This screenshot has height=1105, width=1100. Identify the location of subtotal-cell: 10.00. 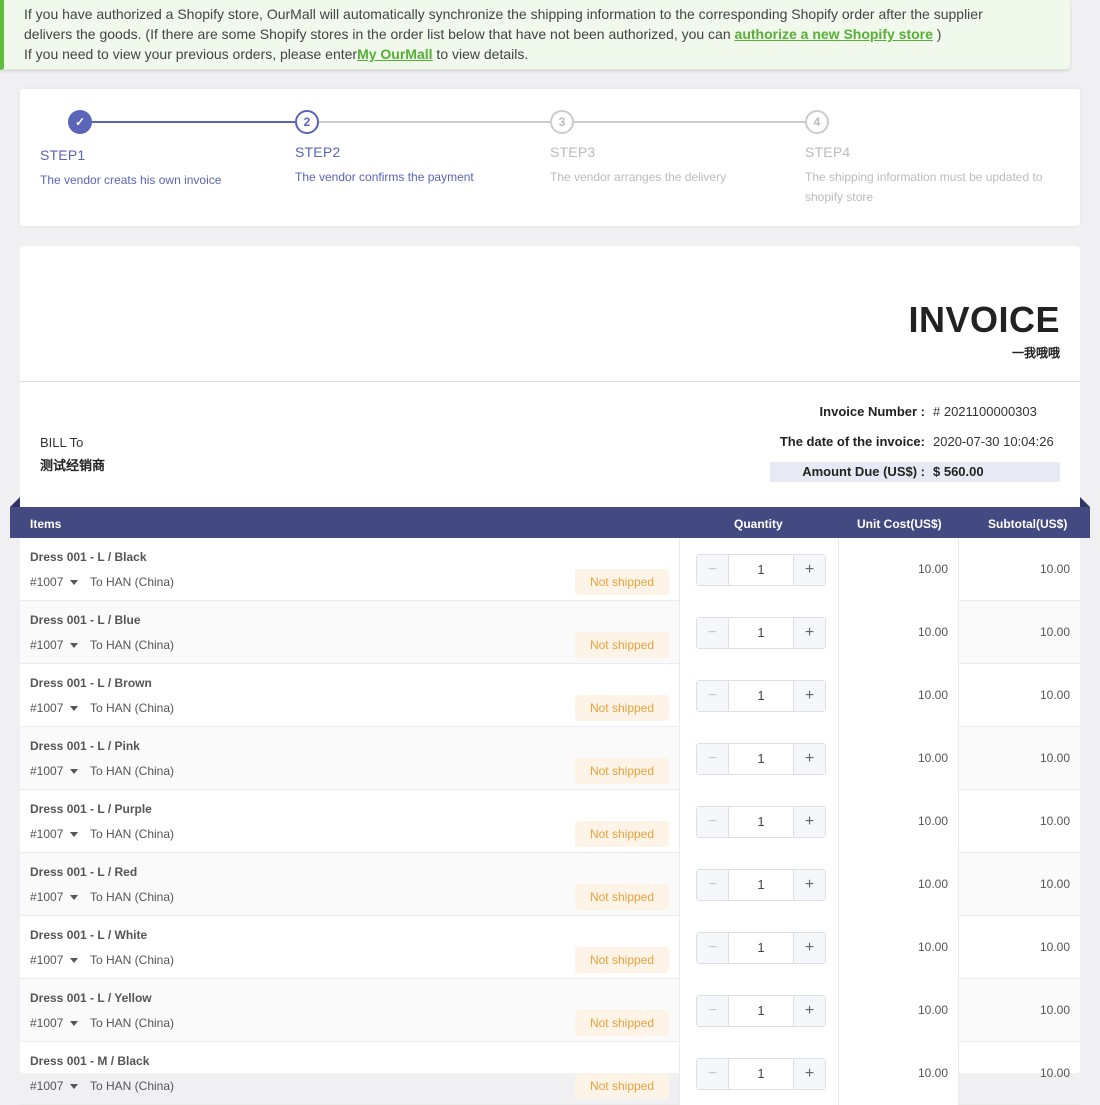
(1019, 632).